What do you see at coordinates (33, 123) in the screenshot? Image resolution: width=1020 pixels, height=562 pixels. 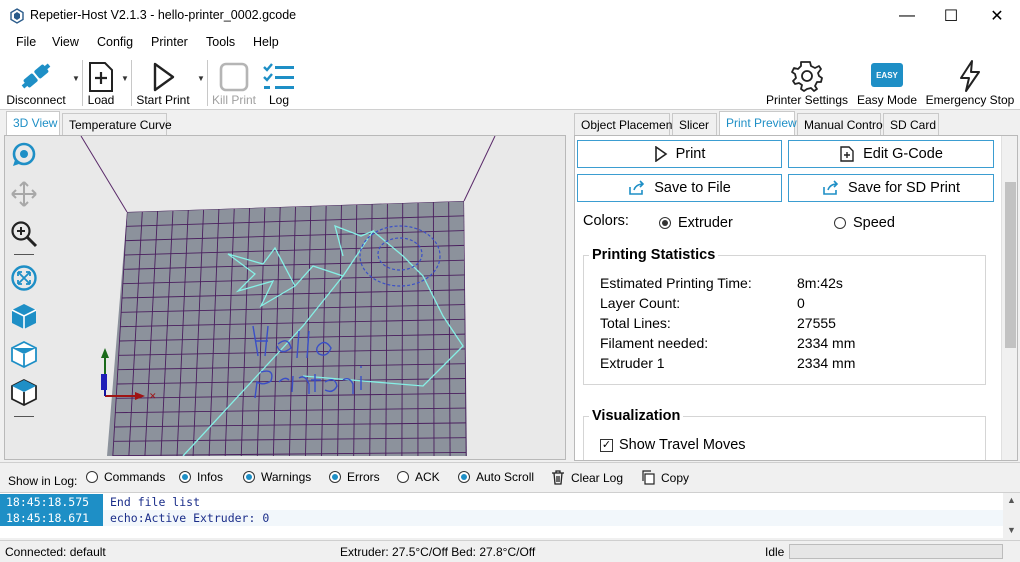 I see `tab-3d-view: 3D View` at bounding box center [33, 123].